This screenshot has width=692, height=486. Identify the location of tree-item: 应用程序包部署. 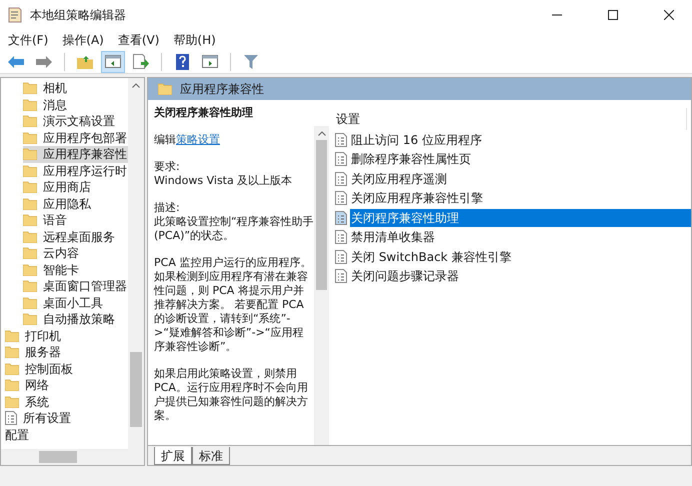
(75, 138).